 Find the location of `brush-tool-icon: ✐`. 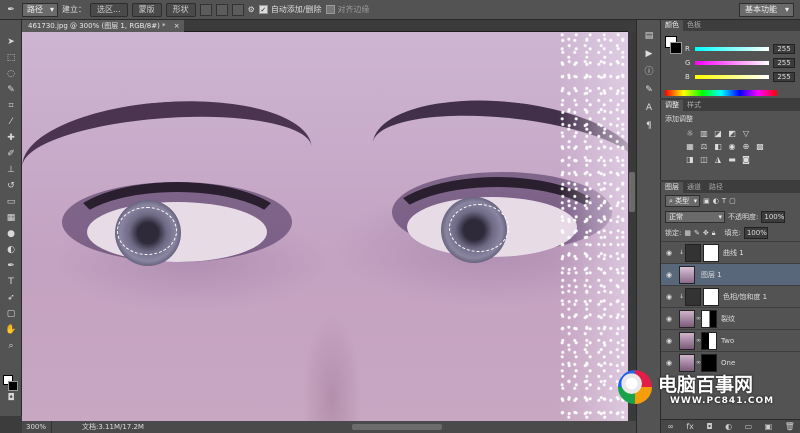

brush-tool-icon: ✐ is located at coordinates (11, 154).